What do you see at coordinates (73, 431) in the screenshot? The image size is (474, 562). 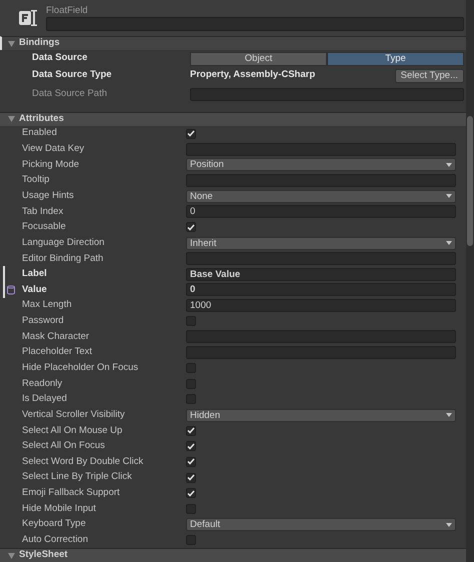 I see `field-label: Select All On Mouse Up` at bounding box center [73, 431].